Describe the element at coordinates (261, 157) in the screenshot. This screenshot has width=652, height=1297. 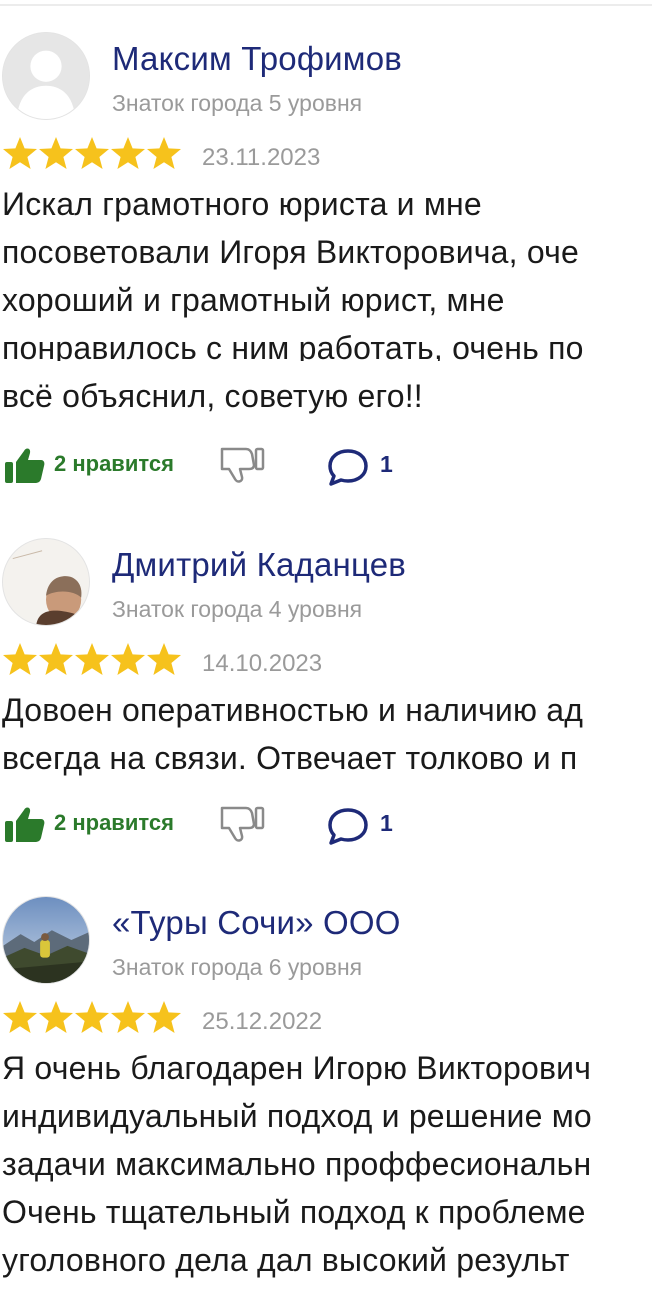
I see `review-date: 23.11.2023` at that location.